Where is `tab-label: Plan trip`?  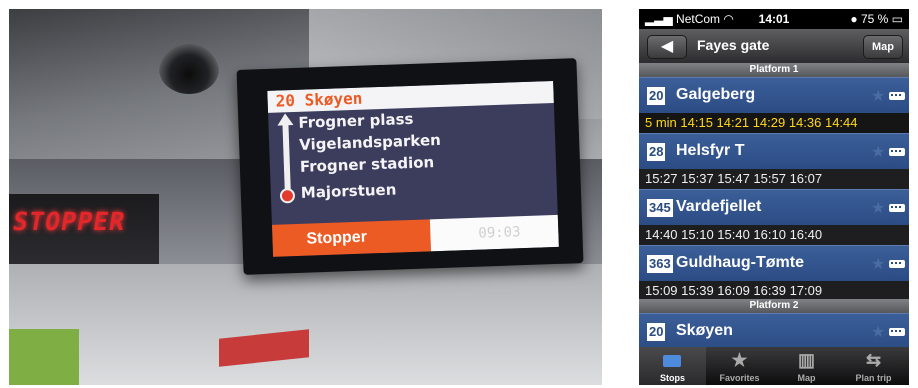
tab-label: Plan trip is located at coordinates (873, 378).